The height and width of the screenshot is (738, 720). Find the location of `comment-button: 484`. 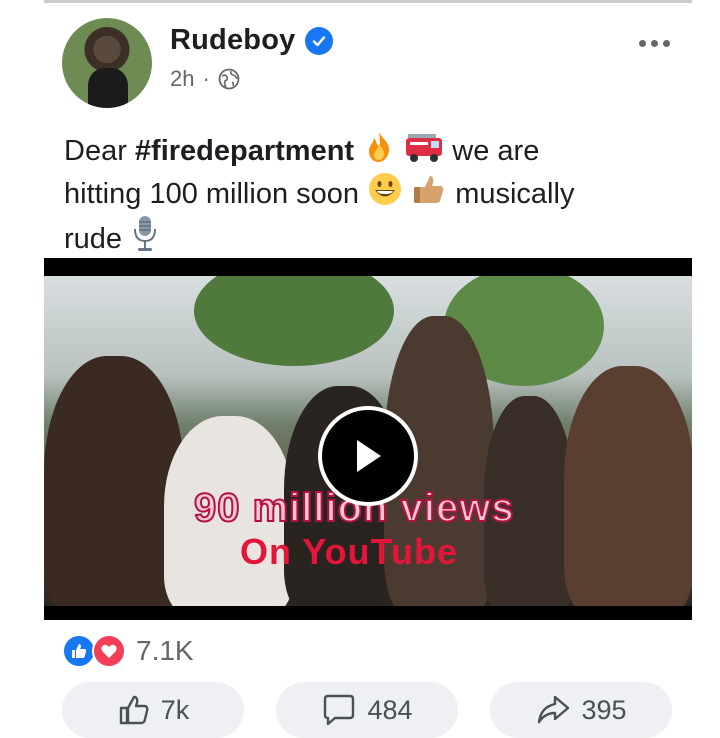

comment-button: 484 is located at coordinates (367, 710).